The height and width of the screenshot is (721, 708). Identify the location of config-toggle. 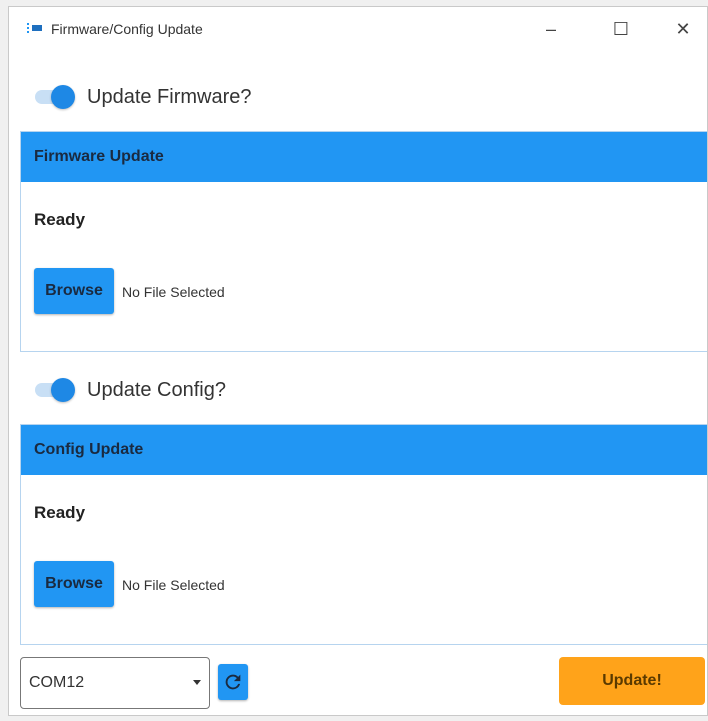
(53, 390).